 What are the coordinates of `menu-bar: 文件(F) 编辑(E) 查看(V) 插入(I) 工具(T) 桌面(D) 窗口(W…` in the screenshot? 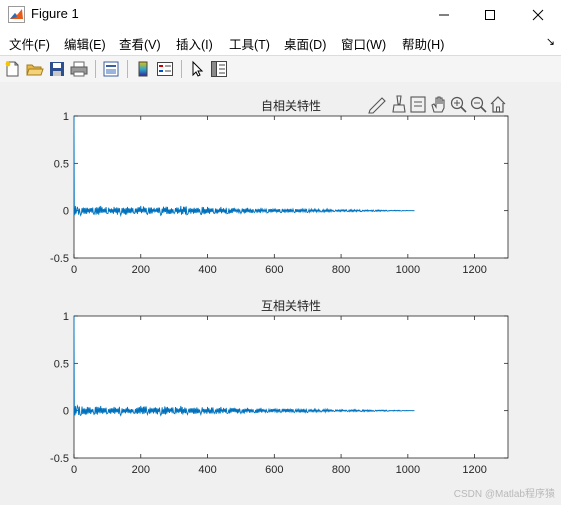 It's located at (280, 42).